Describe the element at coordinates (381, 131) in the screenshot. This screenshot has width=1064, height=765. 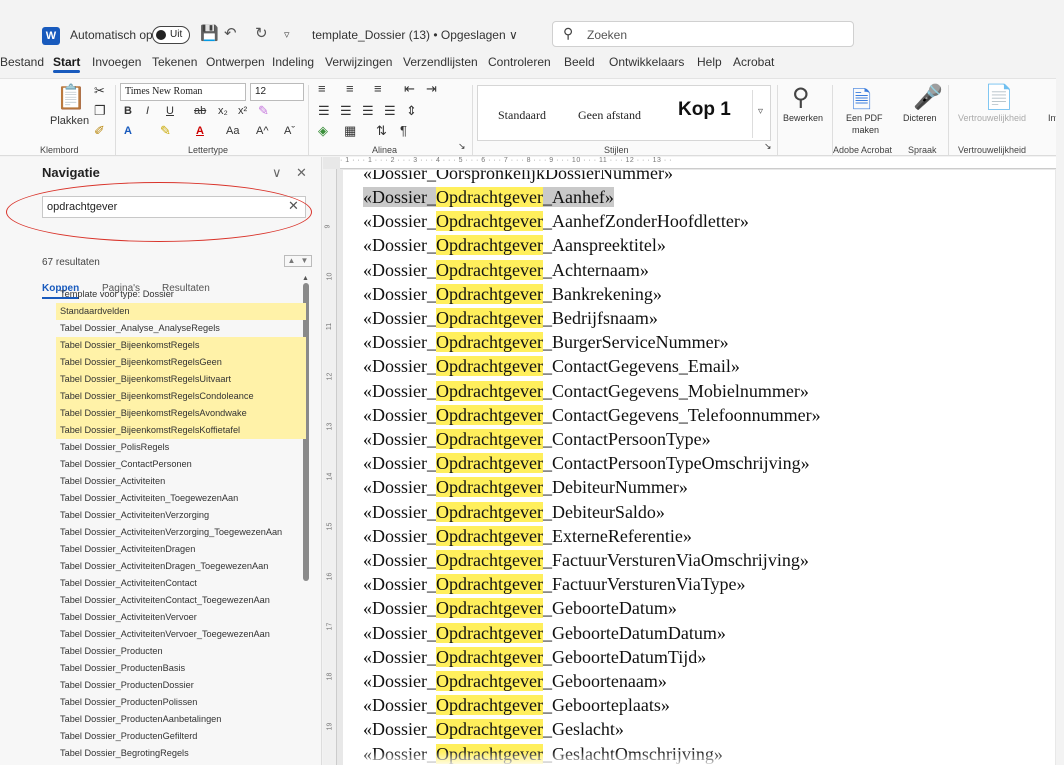
I see `sort-icon: ⇅` at that location.